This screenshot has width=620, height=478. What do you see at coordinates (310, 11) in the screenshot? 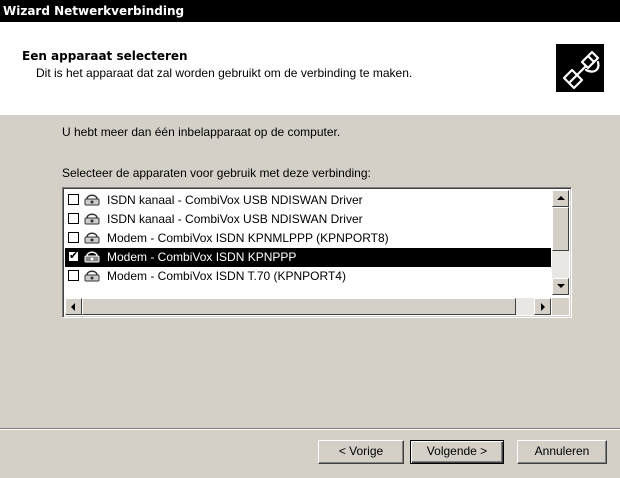
I see `title-bar: Wizard Netwerkverbinding` at bounding box center [310, 11].